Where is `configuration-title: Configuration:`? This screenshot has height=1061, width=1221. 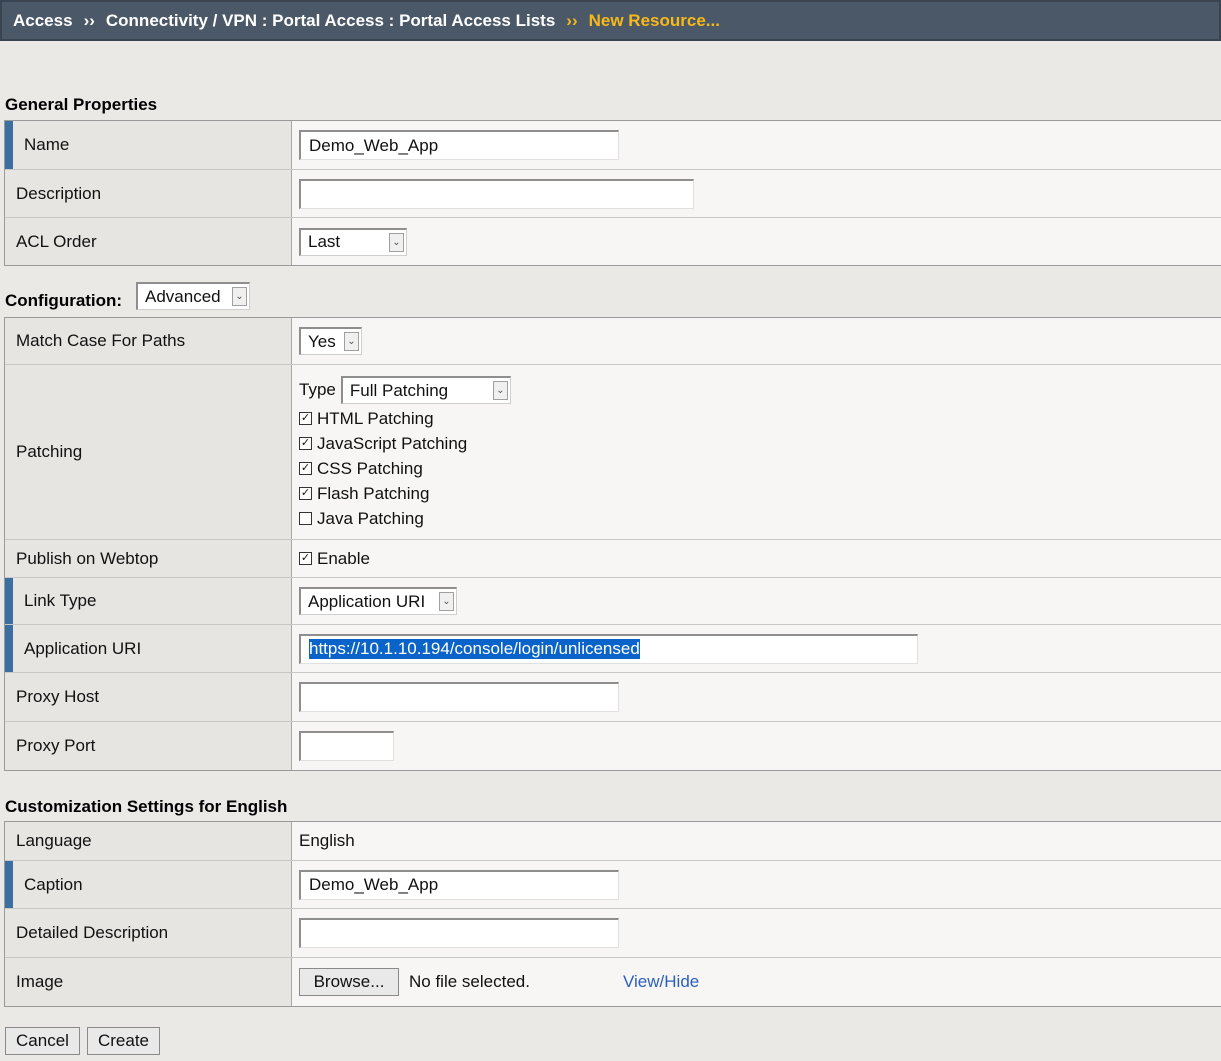 configuration-title: Configuration: is located at coordinates (64, 300).